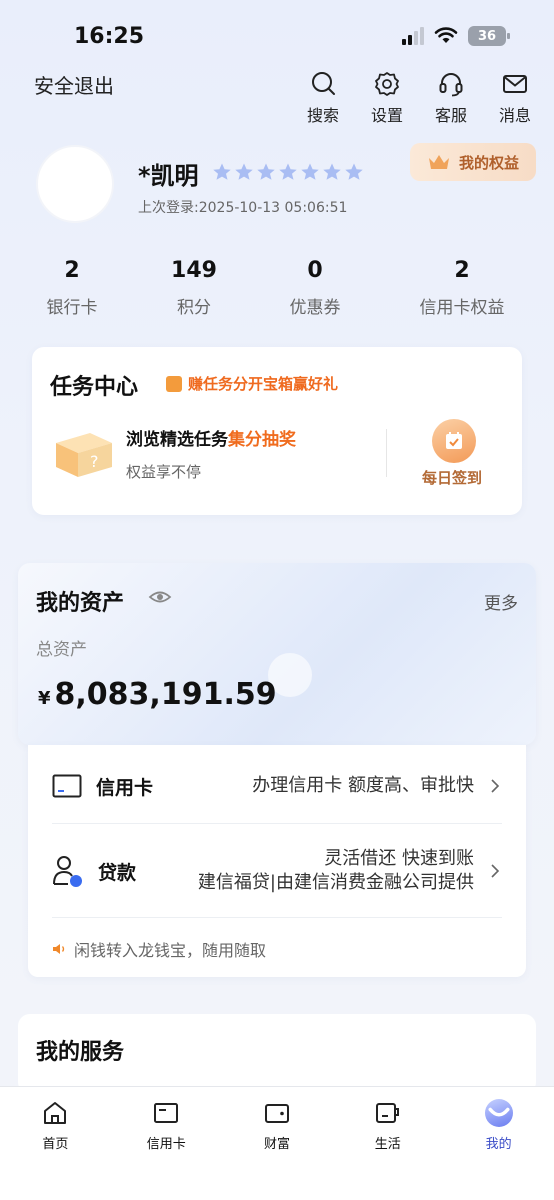  I want to click on username: *凯明, so click(168, 176).